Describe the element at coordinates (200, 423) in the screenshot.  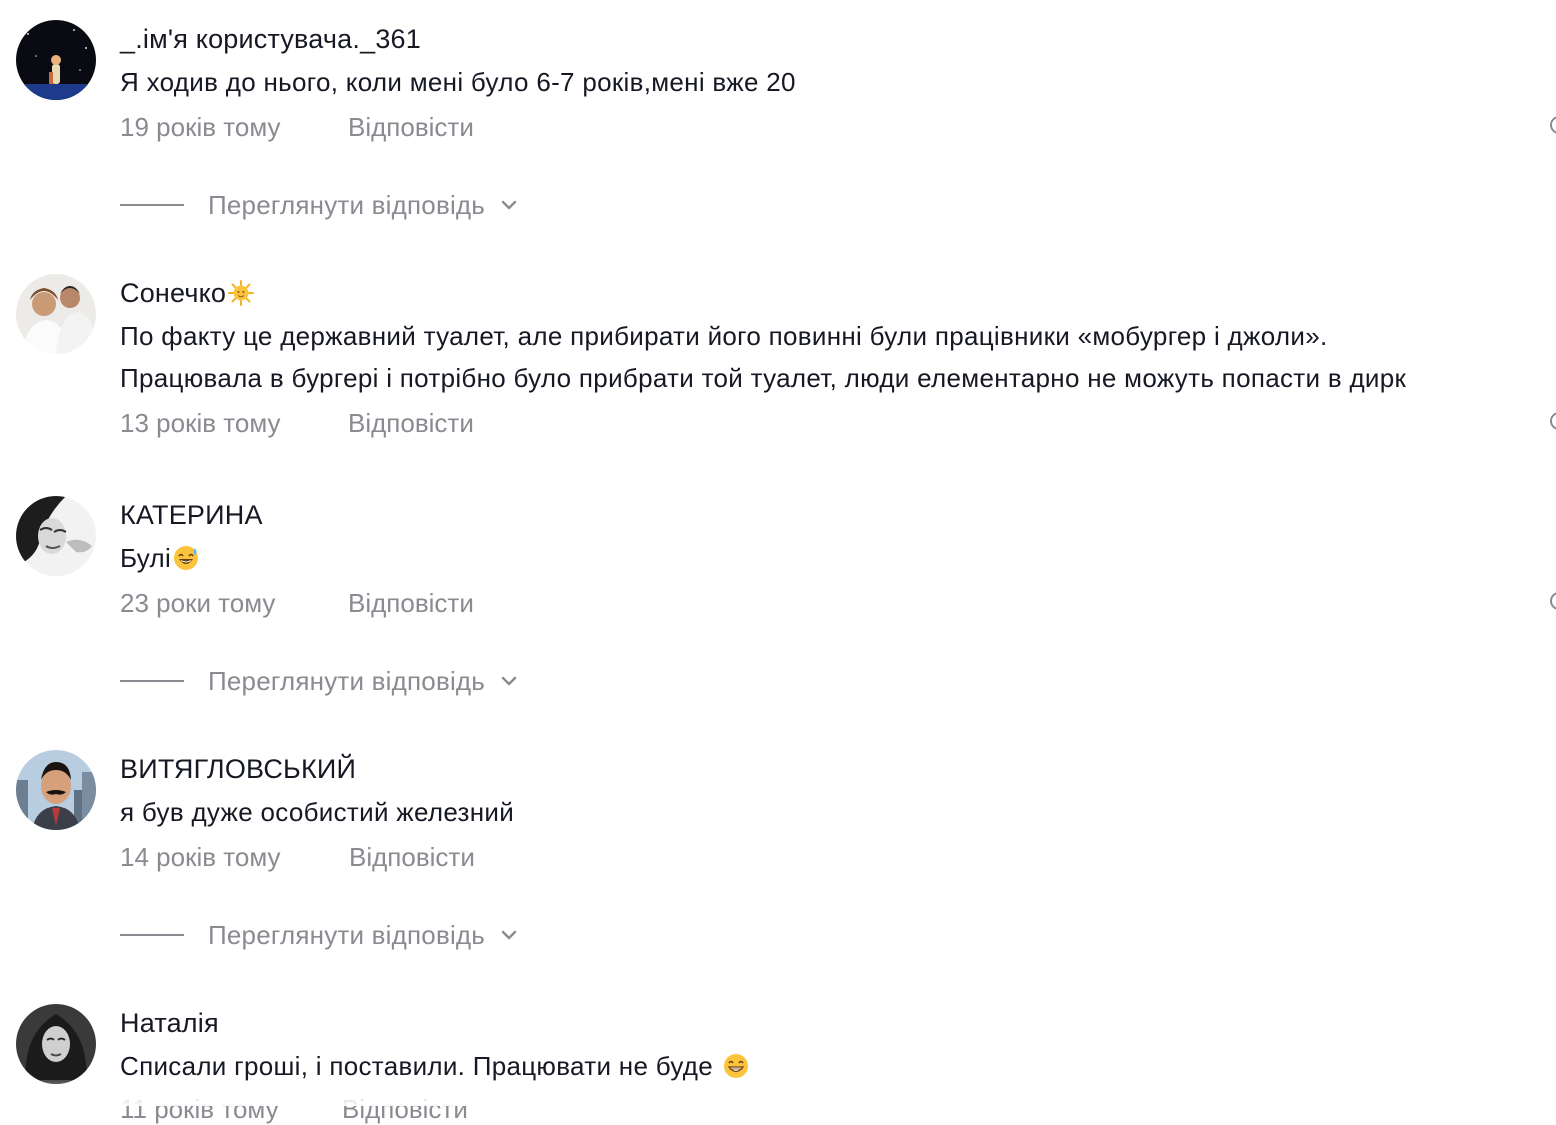
I see `comment-time: 13 років тому` at that location.